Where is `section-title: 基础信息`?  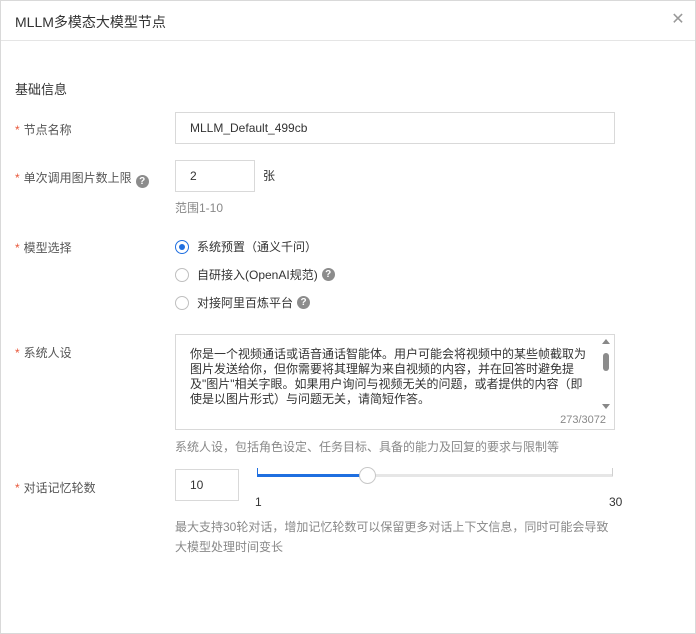 section-title: 基础信息 is located at coordinates (41, 89).